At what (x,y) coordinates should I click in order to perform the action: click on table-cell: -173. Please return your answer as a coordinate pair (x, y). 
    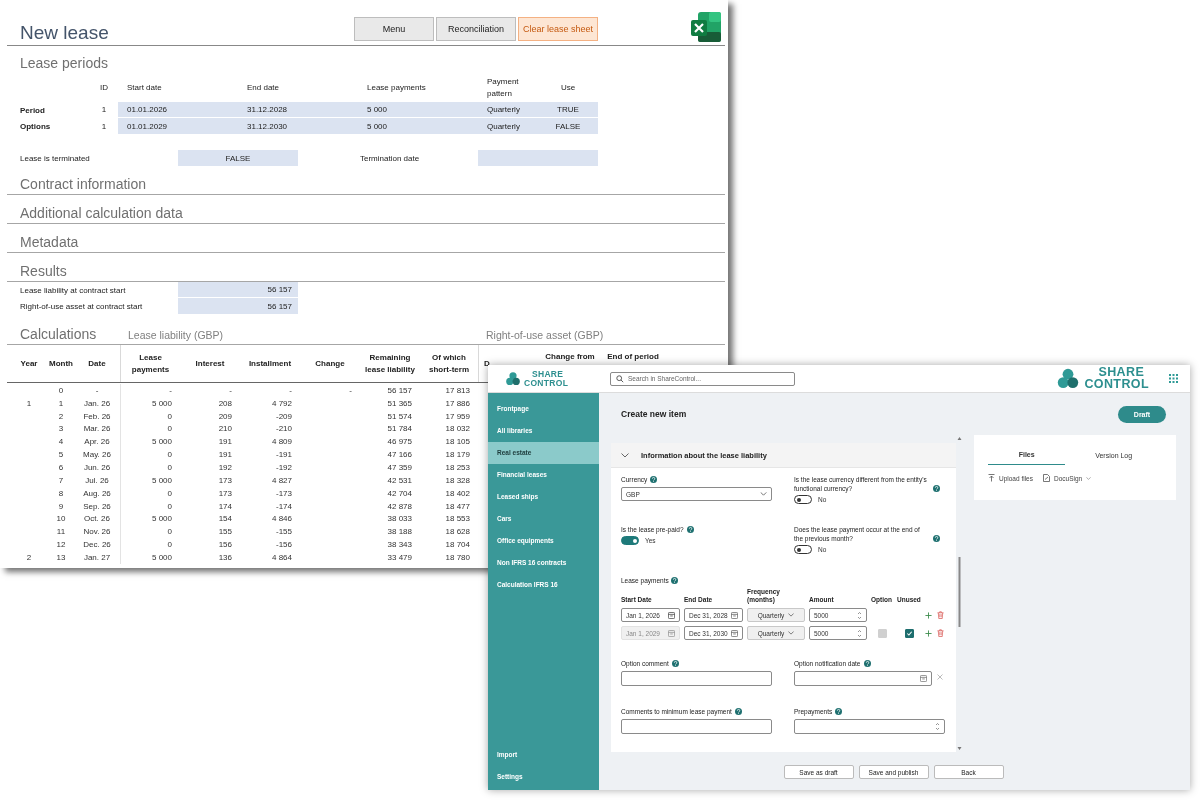
    Looking at the image, I should click on (284, 493).